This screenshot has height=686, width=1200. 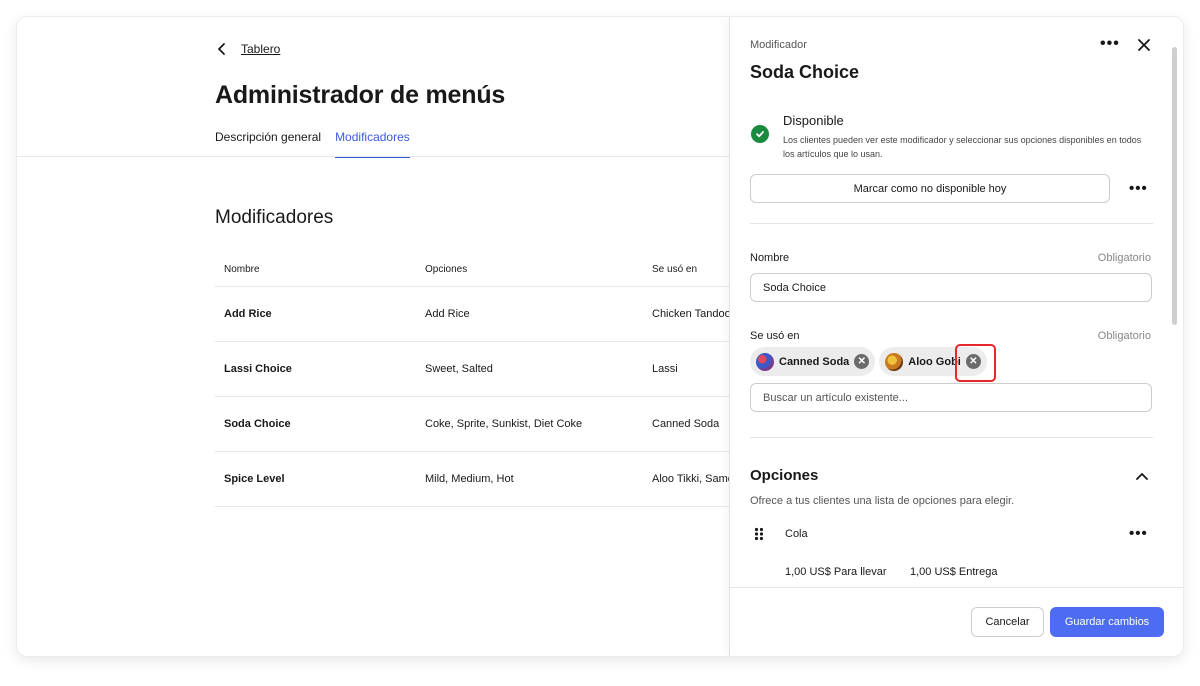 I want to click on item-search-input, so click(x=951, y=397).